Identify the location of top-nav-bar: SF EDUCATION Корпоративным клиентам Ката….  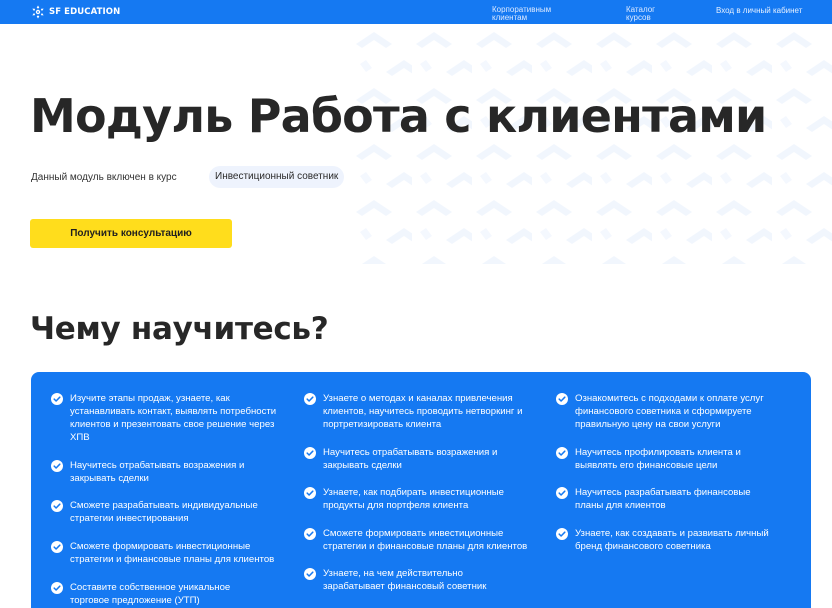
(416, 12).